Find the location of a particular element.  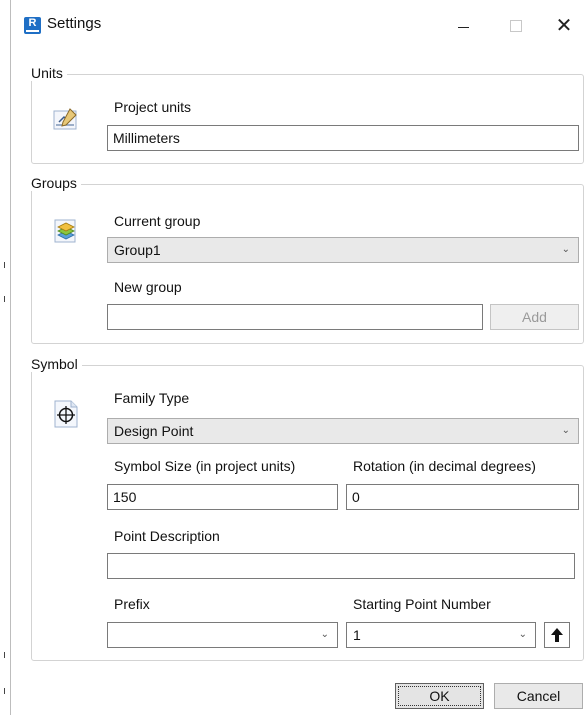

close-button: ✕ is located at coordinates (564, 26).